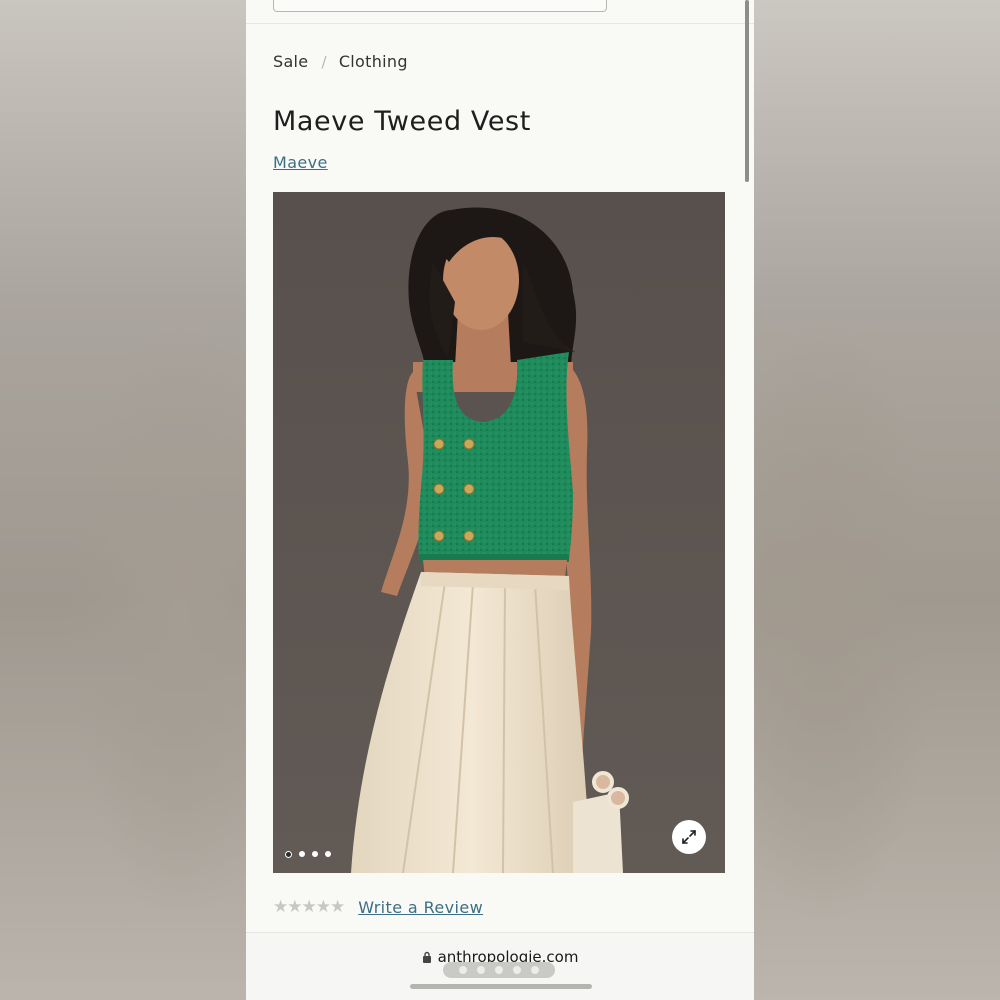  I want to click on browser-url-bar: anthropologie.com, so click(500, 966).